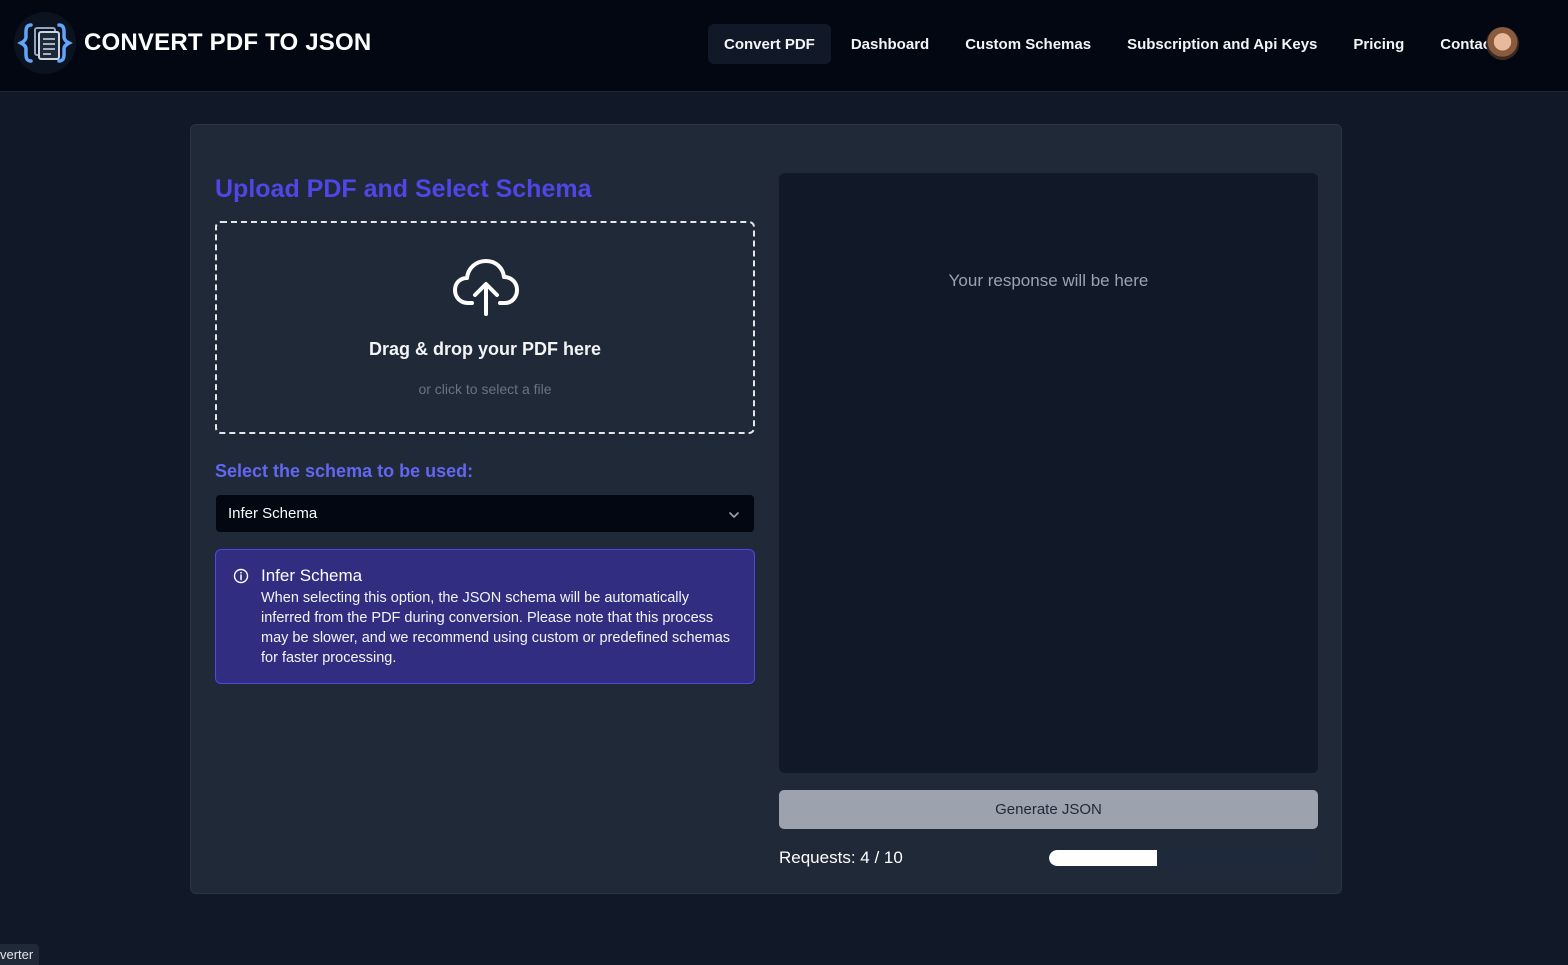  What do you see at coordinates (403, 189) in the screenshot?
I see `upload-title: Upload PDF and Select Schema` at bounding box center [403, 189].